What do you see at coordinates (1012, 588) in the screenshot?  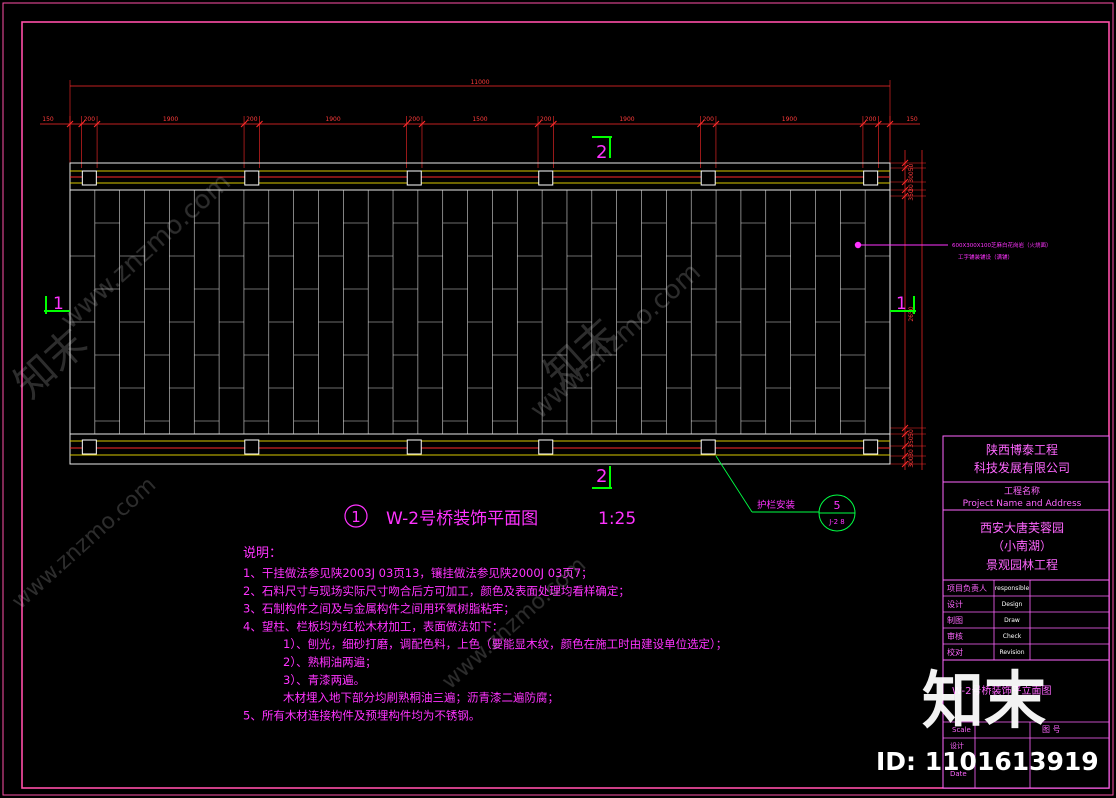 I see `signature-row-en: responsible` at bounding box center [1012, 588].